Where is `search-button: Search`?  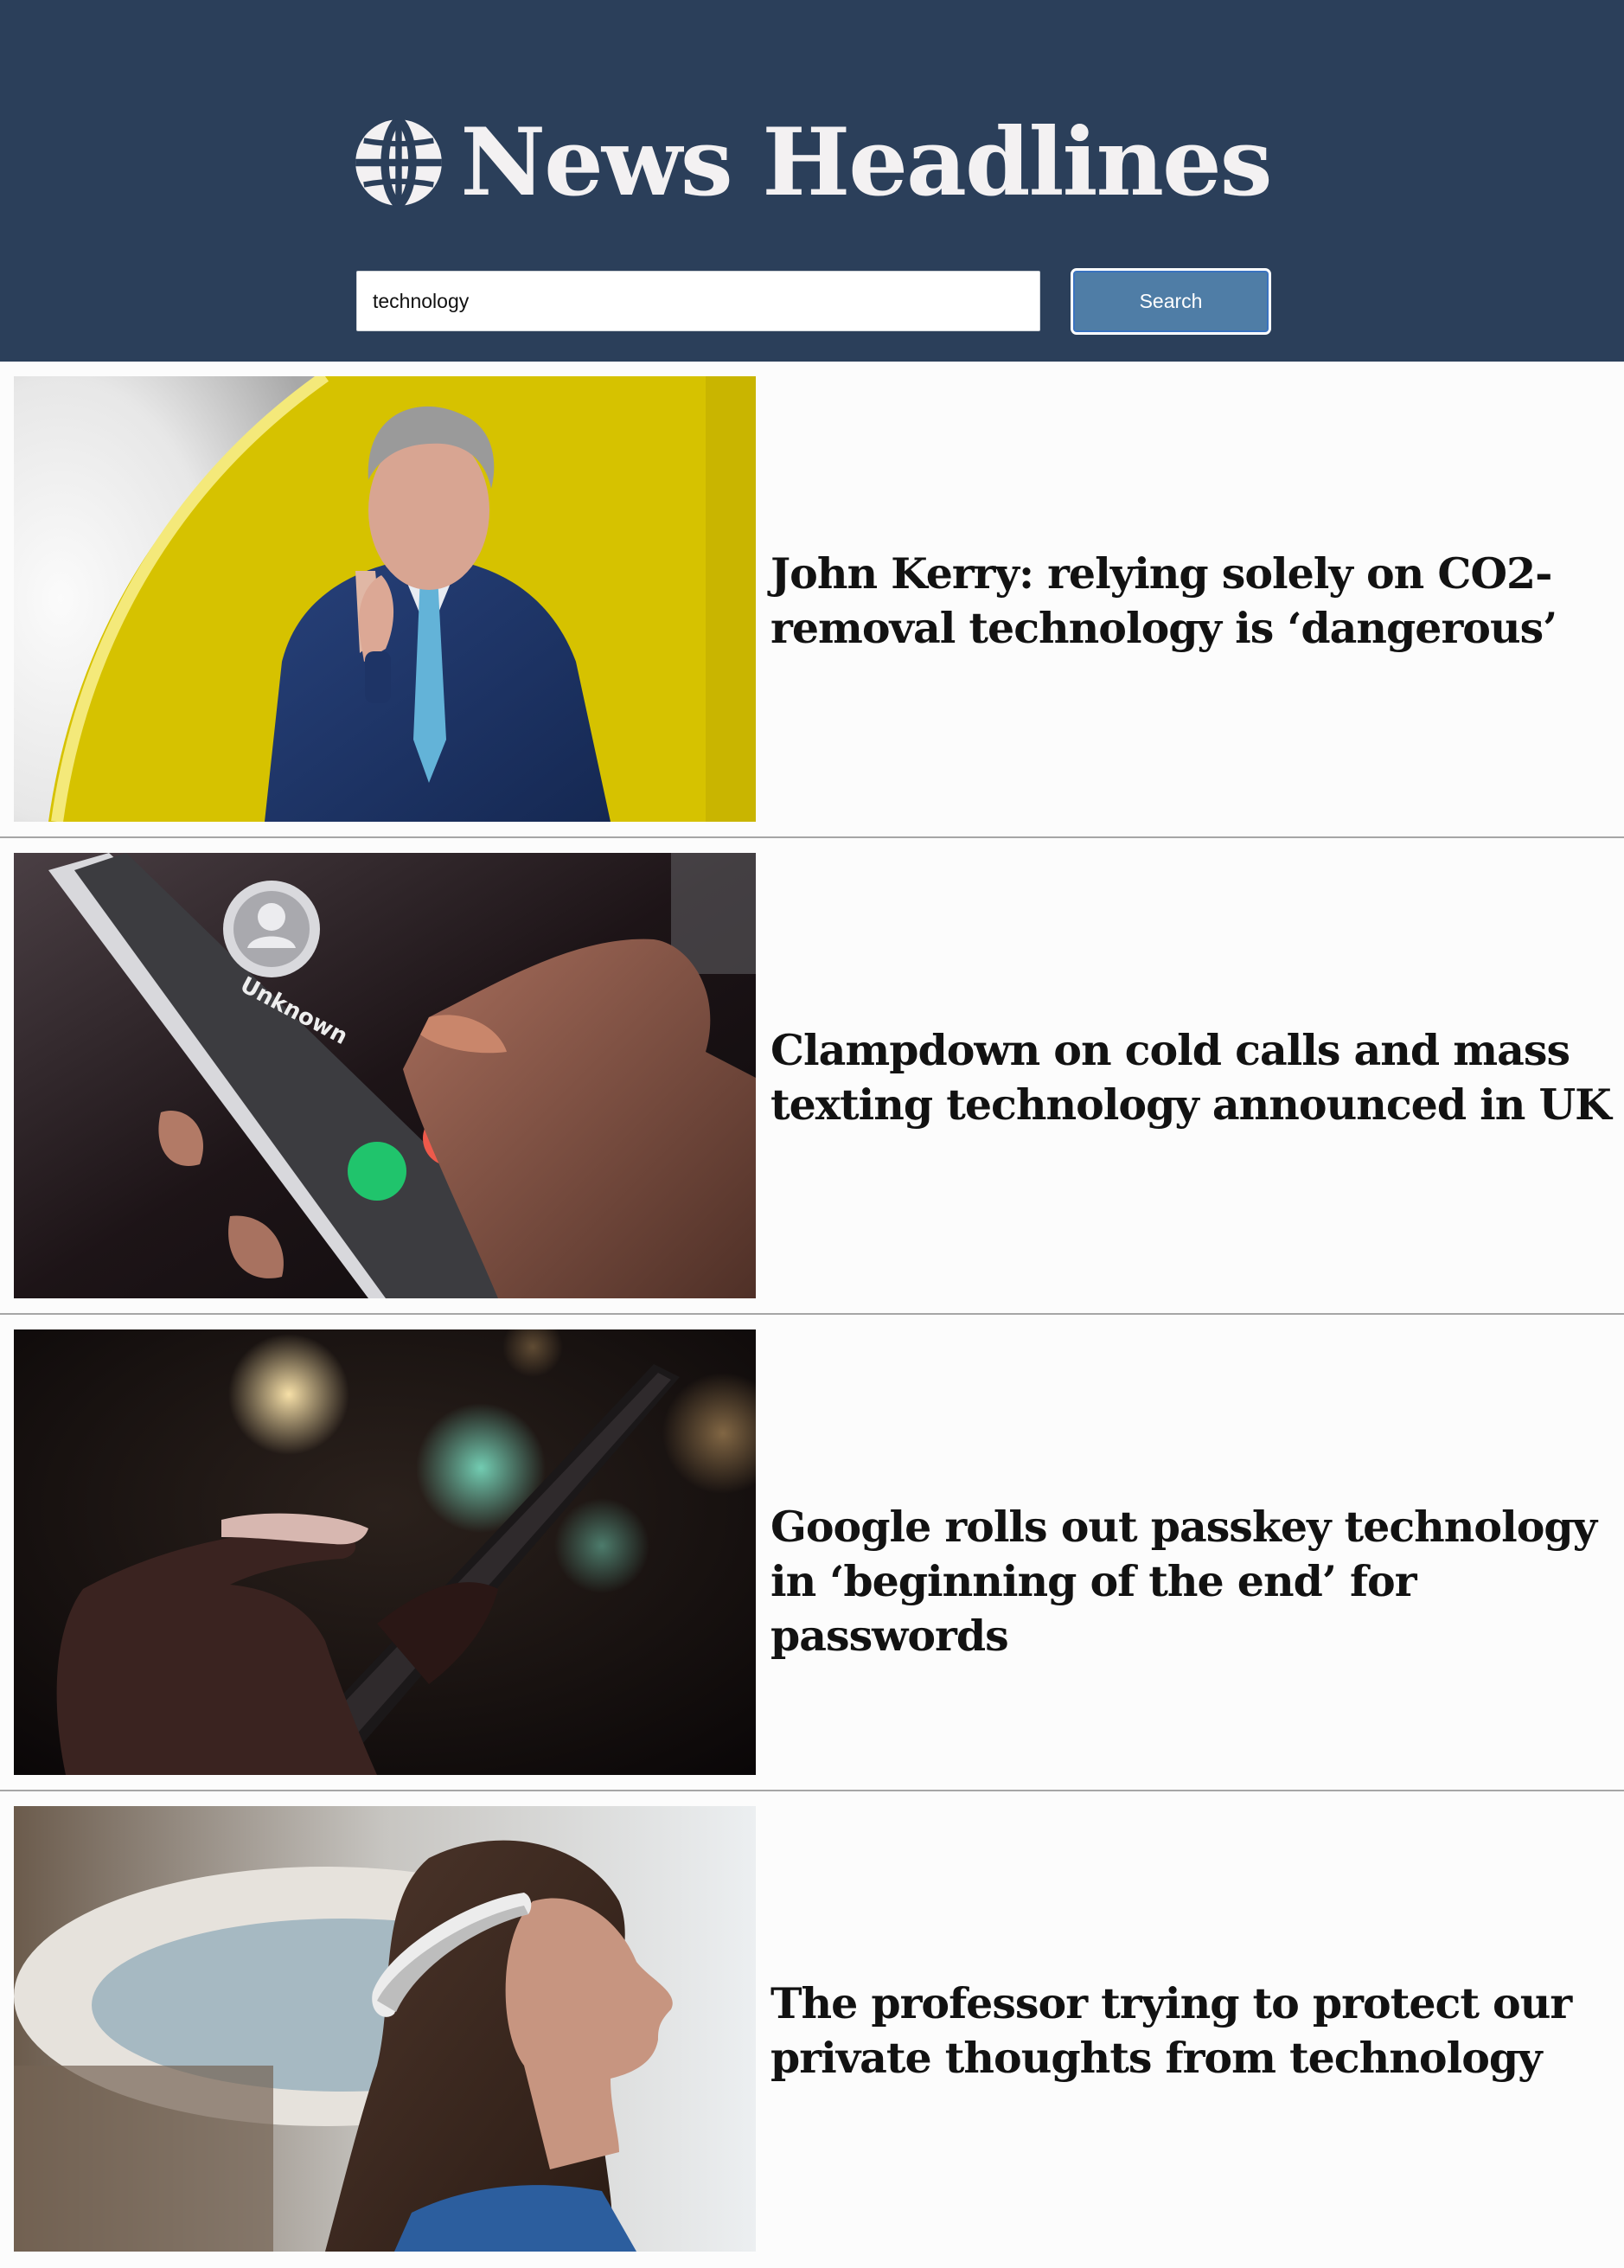
search-button: Search is located at coordinates (1171, 301).